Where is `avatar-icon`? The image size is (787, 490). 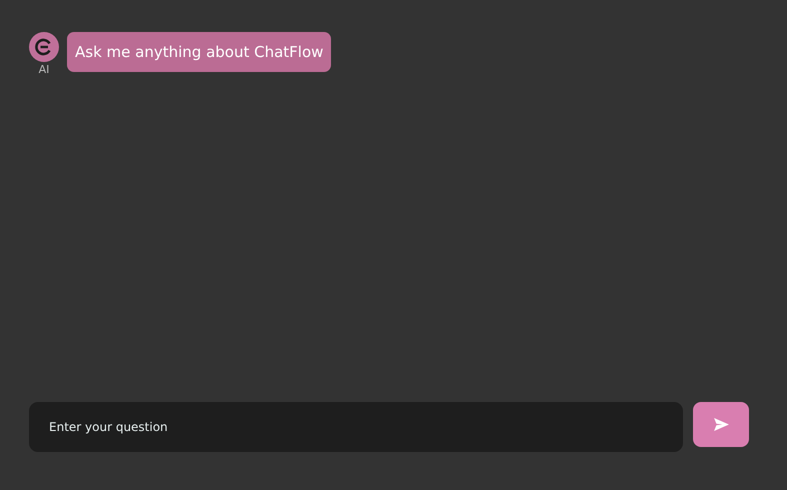 avatar-icon is located at coordinates (44, 47).